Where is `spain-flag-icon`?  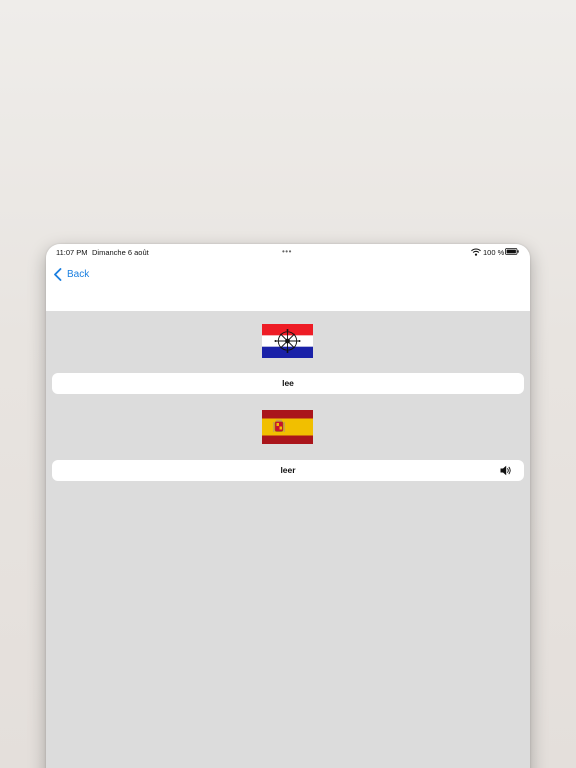 spain-flag-icon is located at coordinates (287, 427).